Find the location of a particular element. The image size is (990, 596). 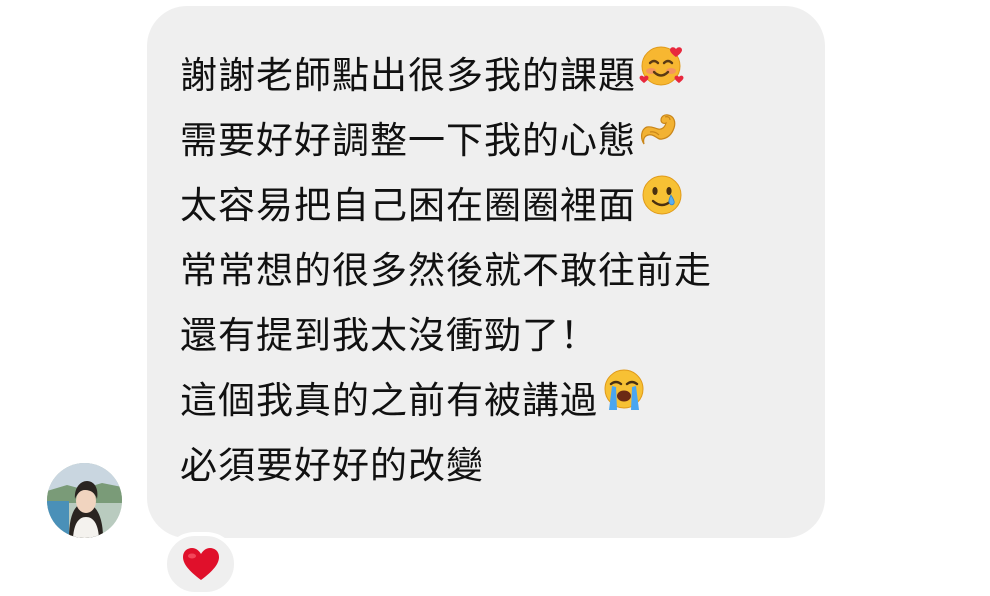

message-line-2: 需要好好調整一下我的心態 is located at coordinates (446, 140).